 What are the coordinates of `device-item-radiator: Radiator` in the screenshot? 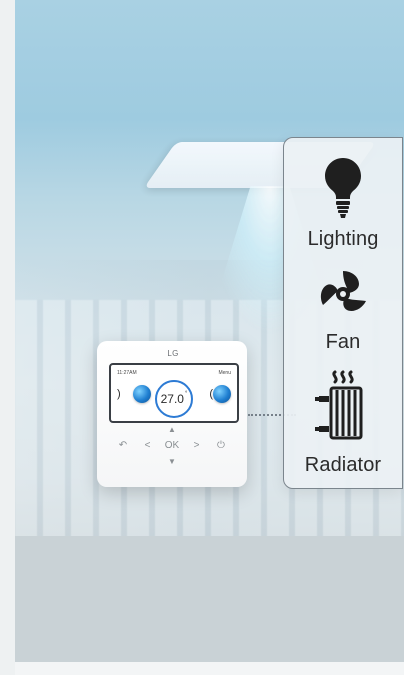 It's located at (343, 429).